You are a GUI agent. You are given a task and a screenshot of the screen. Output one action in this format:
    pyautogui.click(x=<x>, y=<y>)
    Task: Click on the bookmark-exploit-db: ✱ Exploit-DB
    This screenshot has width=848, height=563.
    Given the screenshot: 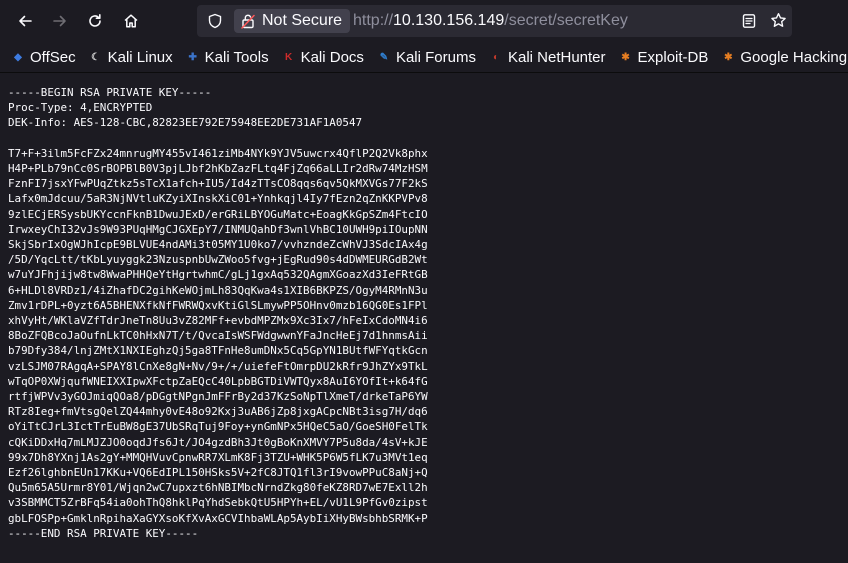 What is the action you would take?
    pyautogui.click(x=663, y=57)
    